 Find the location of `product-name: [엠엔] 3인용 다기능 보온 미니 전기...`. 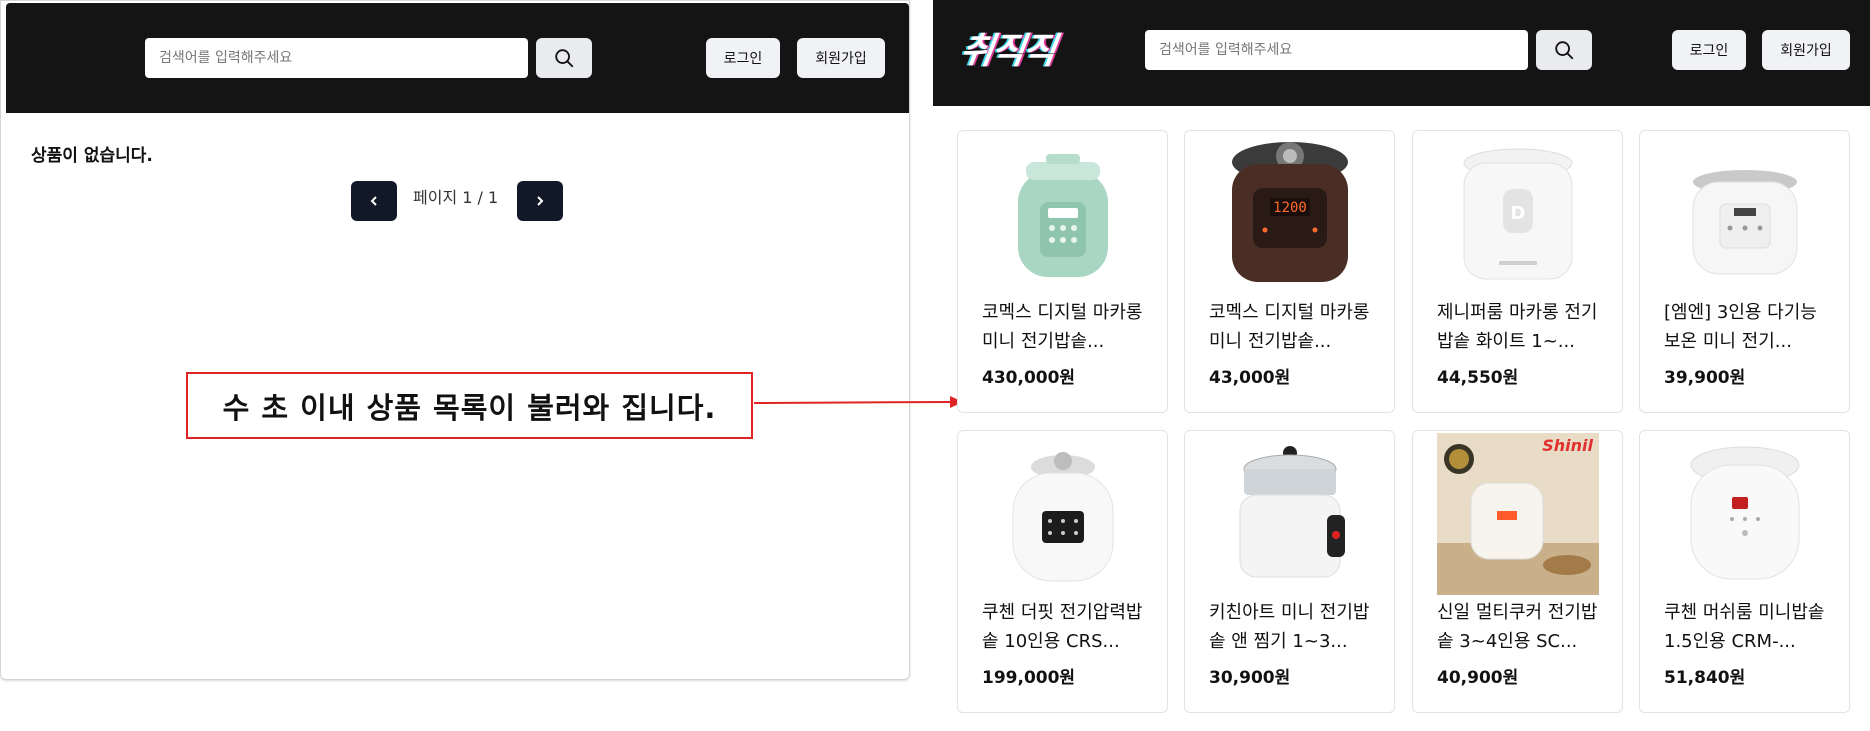

product-name: [엠엔] 3인용 다기능 보온 미니 전기... is located at coordinates (1740, 327).